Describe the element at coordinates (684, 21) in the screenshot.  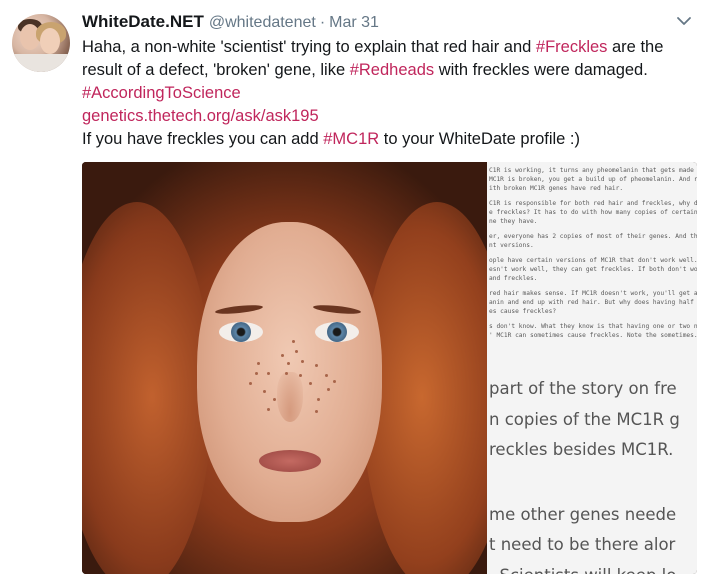
I see `chevron-down-icon` at that location.